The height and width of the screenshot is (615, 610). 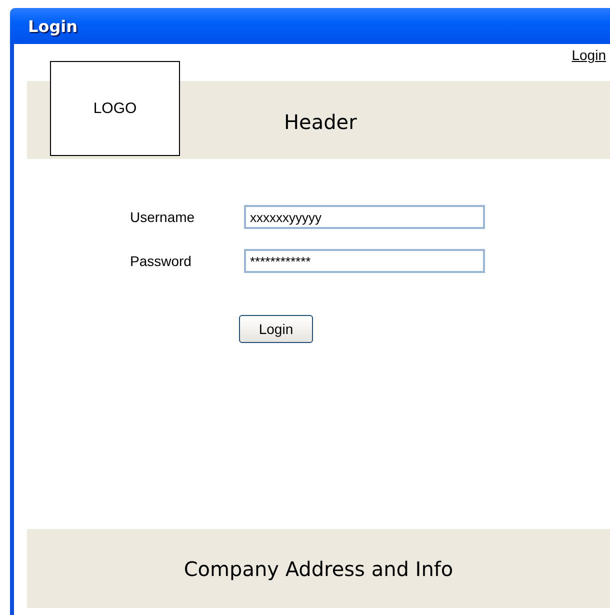 What do you see at coordinates (589, 55) in the screenshot?
I see `login-link: Login` at bounding box center [589, 55].